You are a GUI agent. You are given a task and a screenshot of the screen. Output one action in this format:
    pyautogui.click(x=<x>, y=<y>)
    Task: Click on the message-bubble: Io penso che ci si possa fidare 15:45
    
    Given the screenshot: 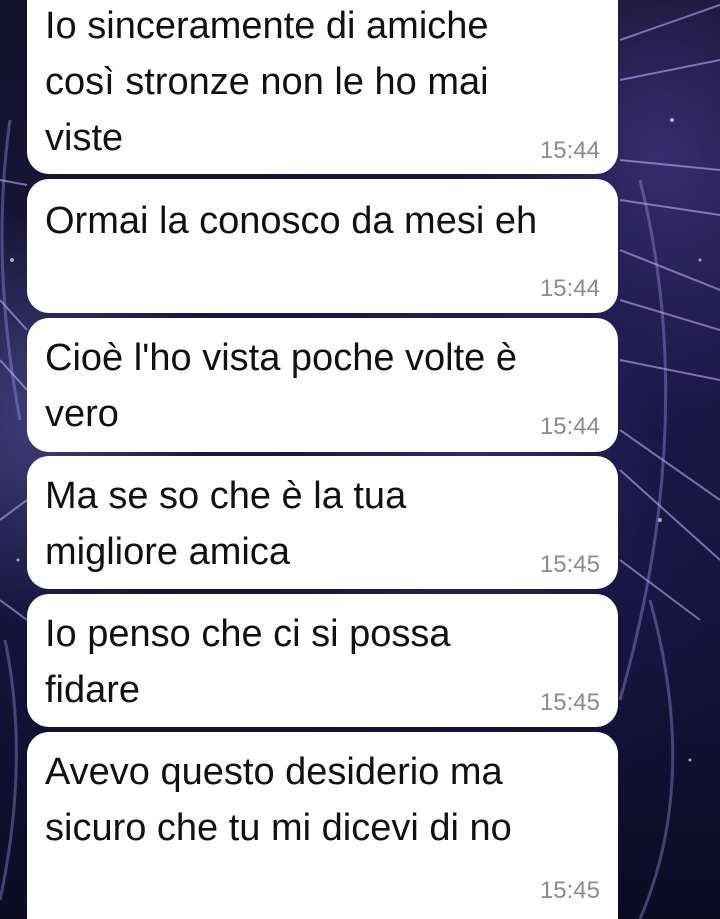 What is the action you would take?
    pyautogui.click(x=322, y=660)
    